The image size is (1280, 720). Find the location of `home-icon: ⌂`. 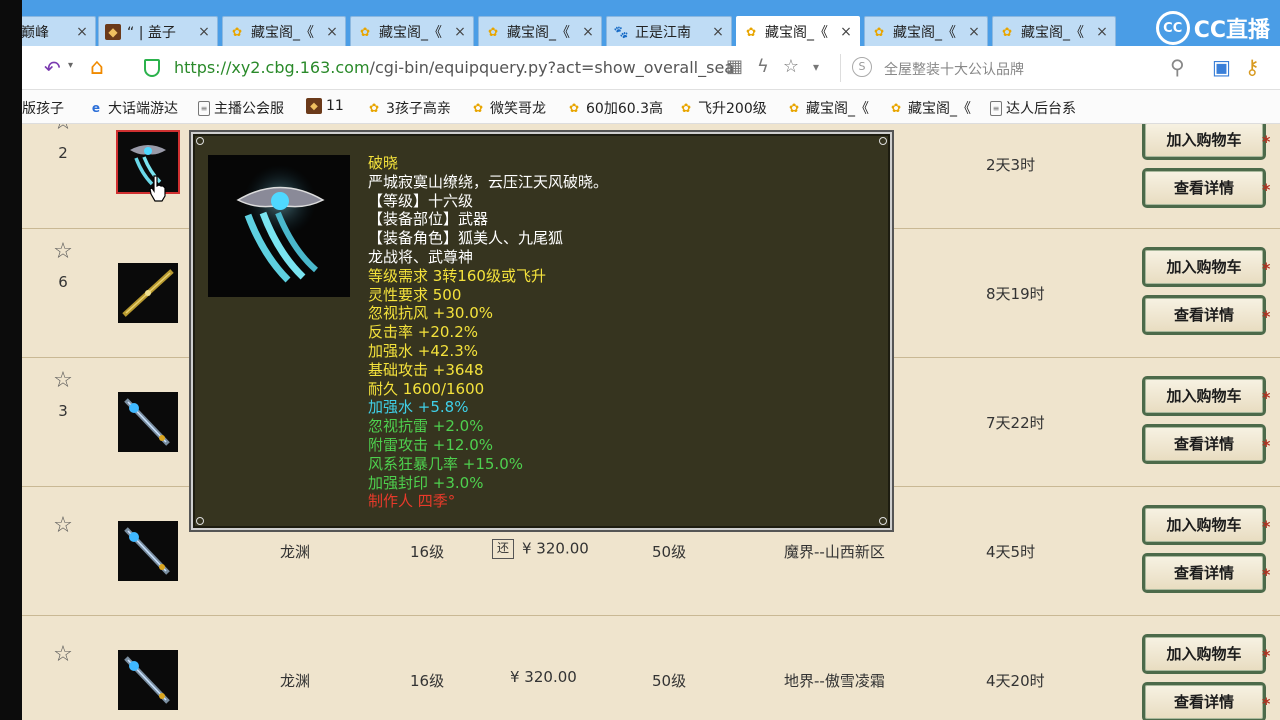

home-icon: ⌂ is located at coordinates (97, 67).